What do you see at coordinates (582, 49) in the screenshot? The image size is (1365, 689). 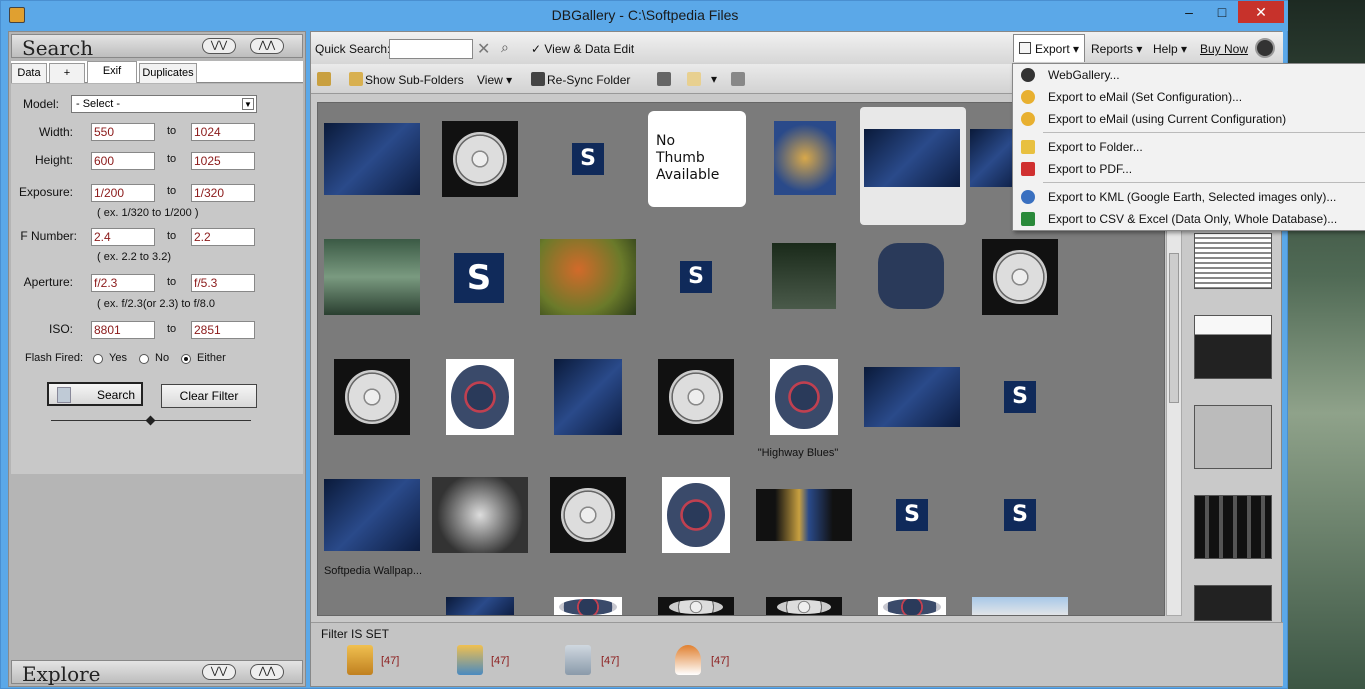 I see `view-data-edit-button: ✓ View & Data Edit` at bounding box center [582, 49].